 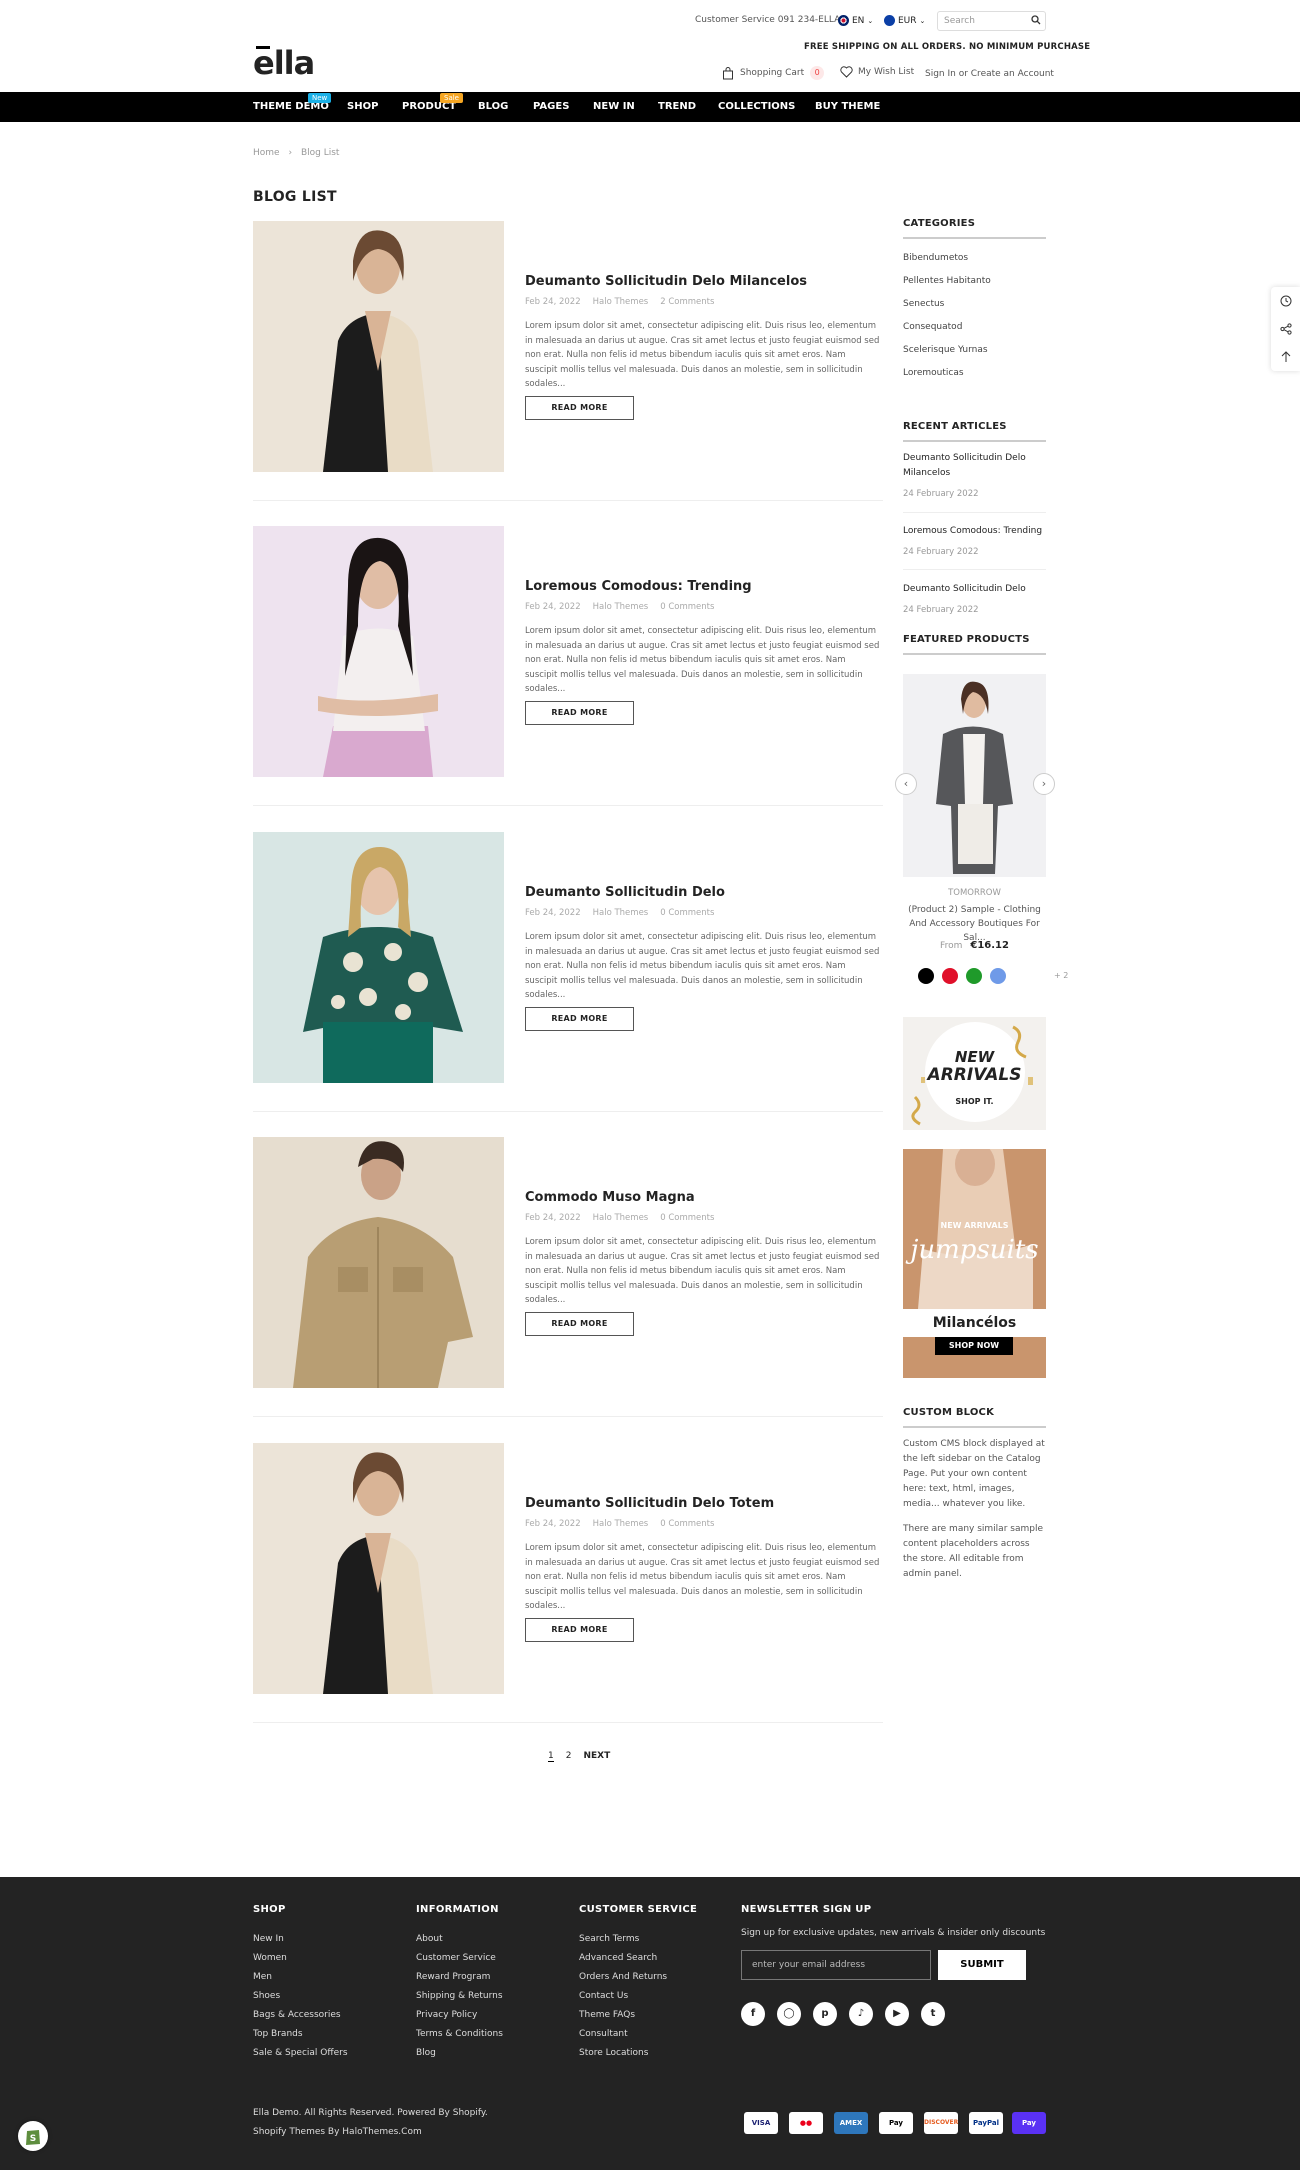 I want to click on youtube-icon: ▶, so click(x=897, y=2014).